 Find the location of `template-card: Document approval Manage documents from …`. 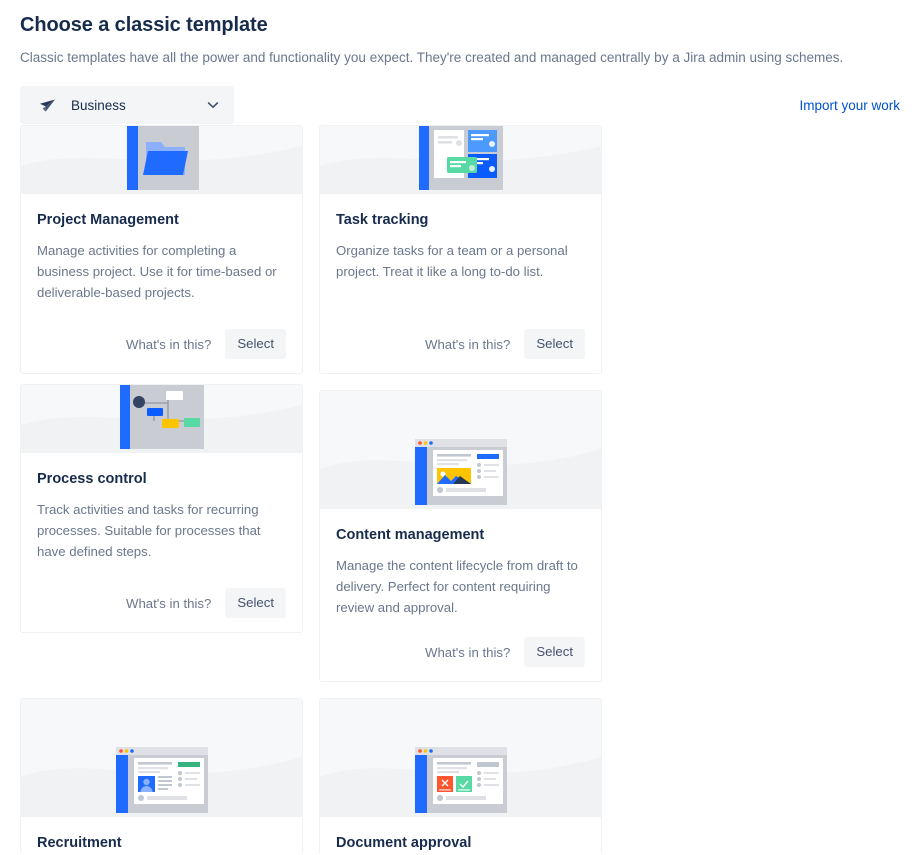

template-card: Document approval Manage documents from … is located at coordinates (460, 776).